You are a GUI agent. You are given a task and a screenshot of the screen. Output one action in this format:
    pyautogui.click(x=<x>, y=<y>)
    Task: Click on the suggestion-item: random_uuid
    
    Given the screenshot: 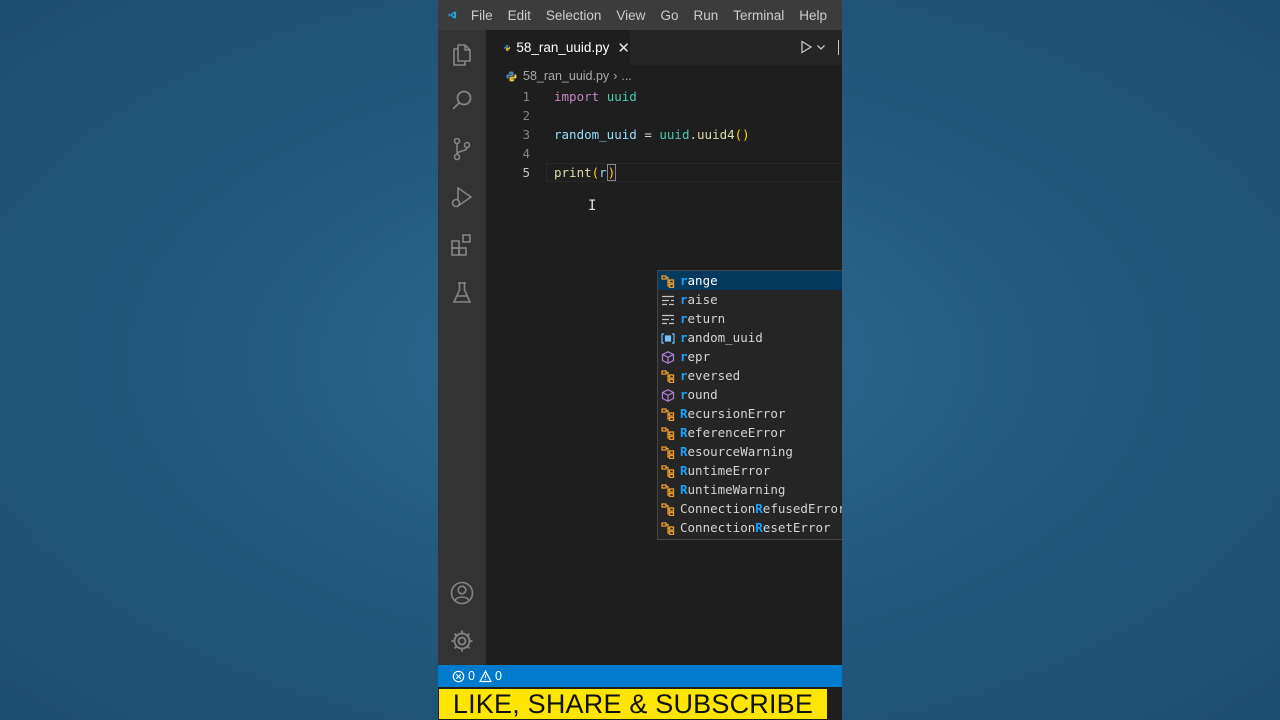 What is the action you would take?
    pyautogui.click(x=750, y=337)
    